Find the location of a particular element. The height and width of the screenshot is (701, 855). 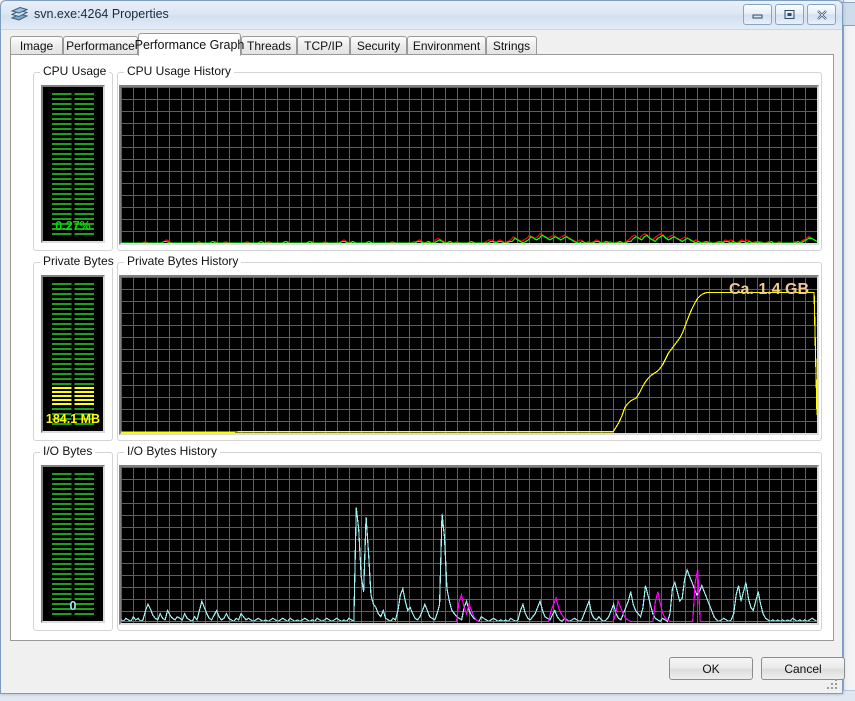

ok-button: OK is located at coordinates (711, 668).